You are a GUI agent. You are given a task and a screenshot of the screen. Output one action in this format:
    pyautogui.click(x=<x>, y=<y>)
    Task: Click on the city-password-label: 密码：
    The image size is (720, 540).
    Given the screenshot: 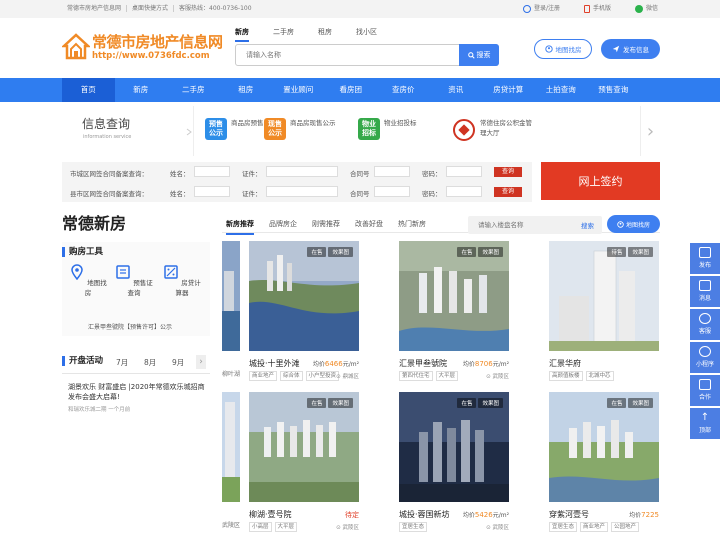 What is the action you would take?
    pyautogui.click(x=432, y=174)
    